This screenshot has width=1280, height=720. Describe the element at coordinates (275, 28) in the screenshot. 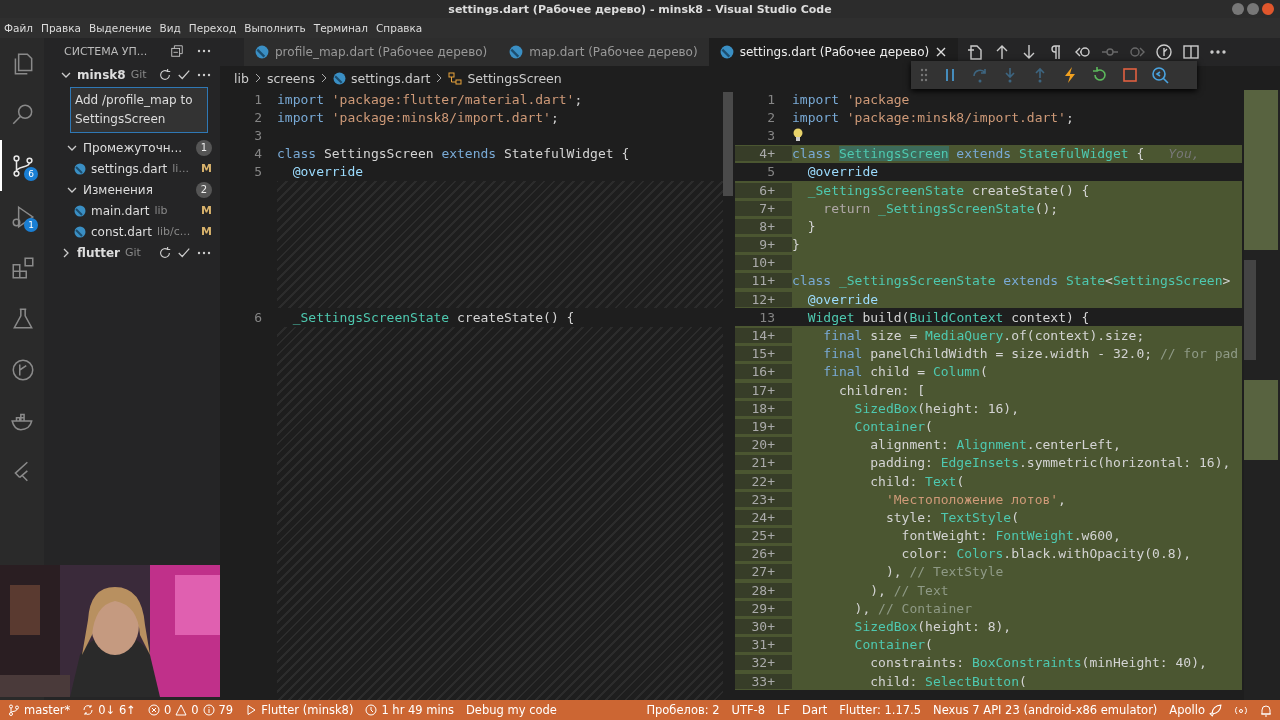

I see `menu-item: Выполнить` at that location.